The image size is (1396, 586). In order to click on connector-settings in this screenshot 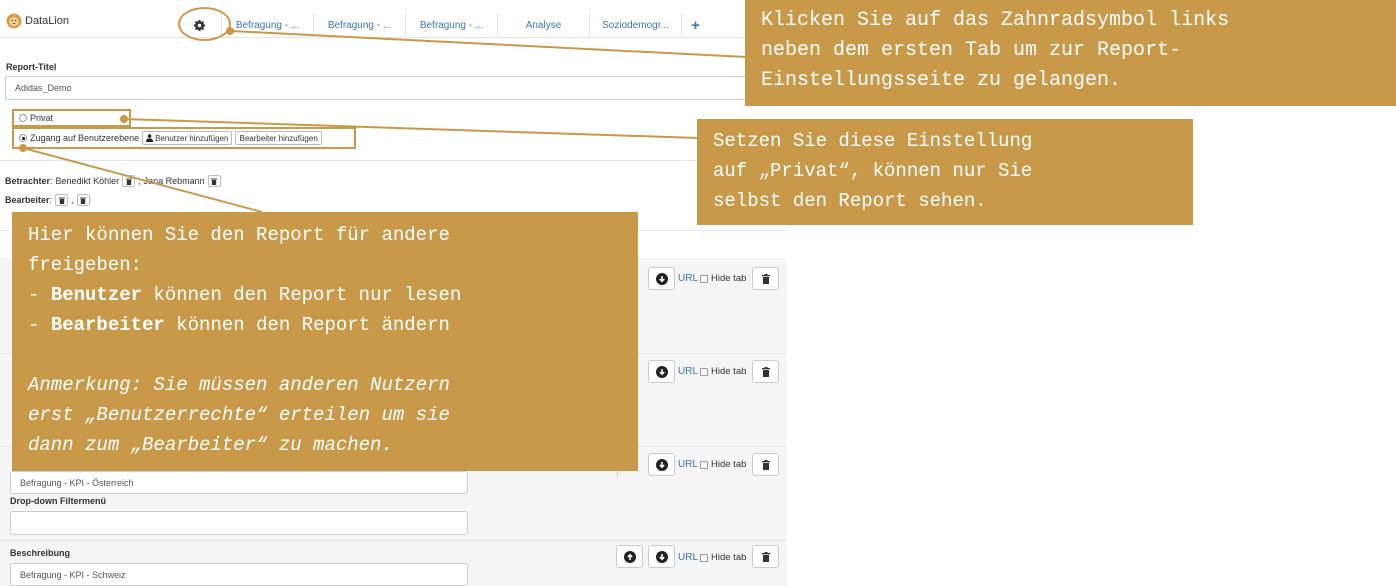, I will do `click(488, 44)`.